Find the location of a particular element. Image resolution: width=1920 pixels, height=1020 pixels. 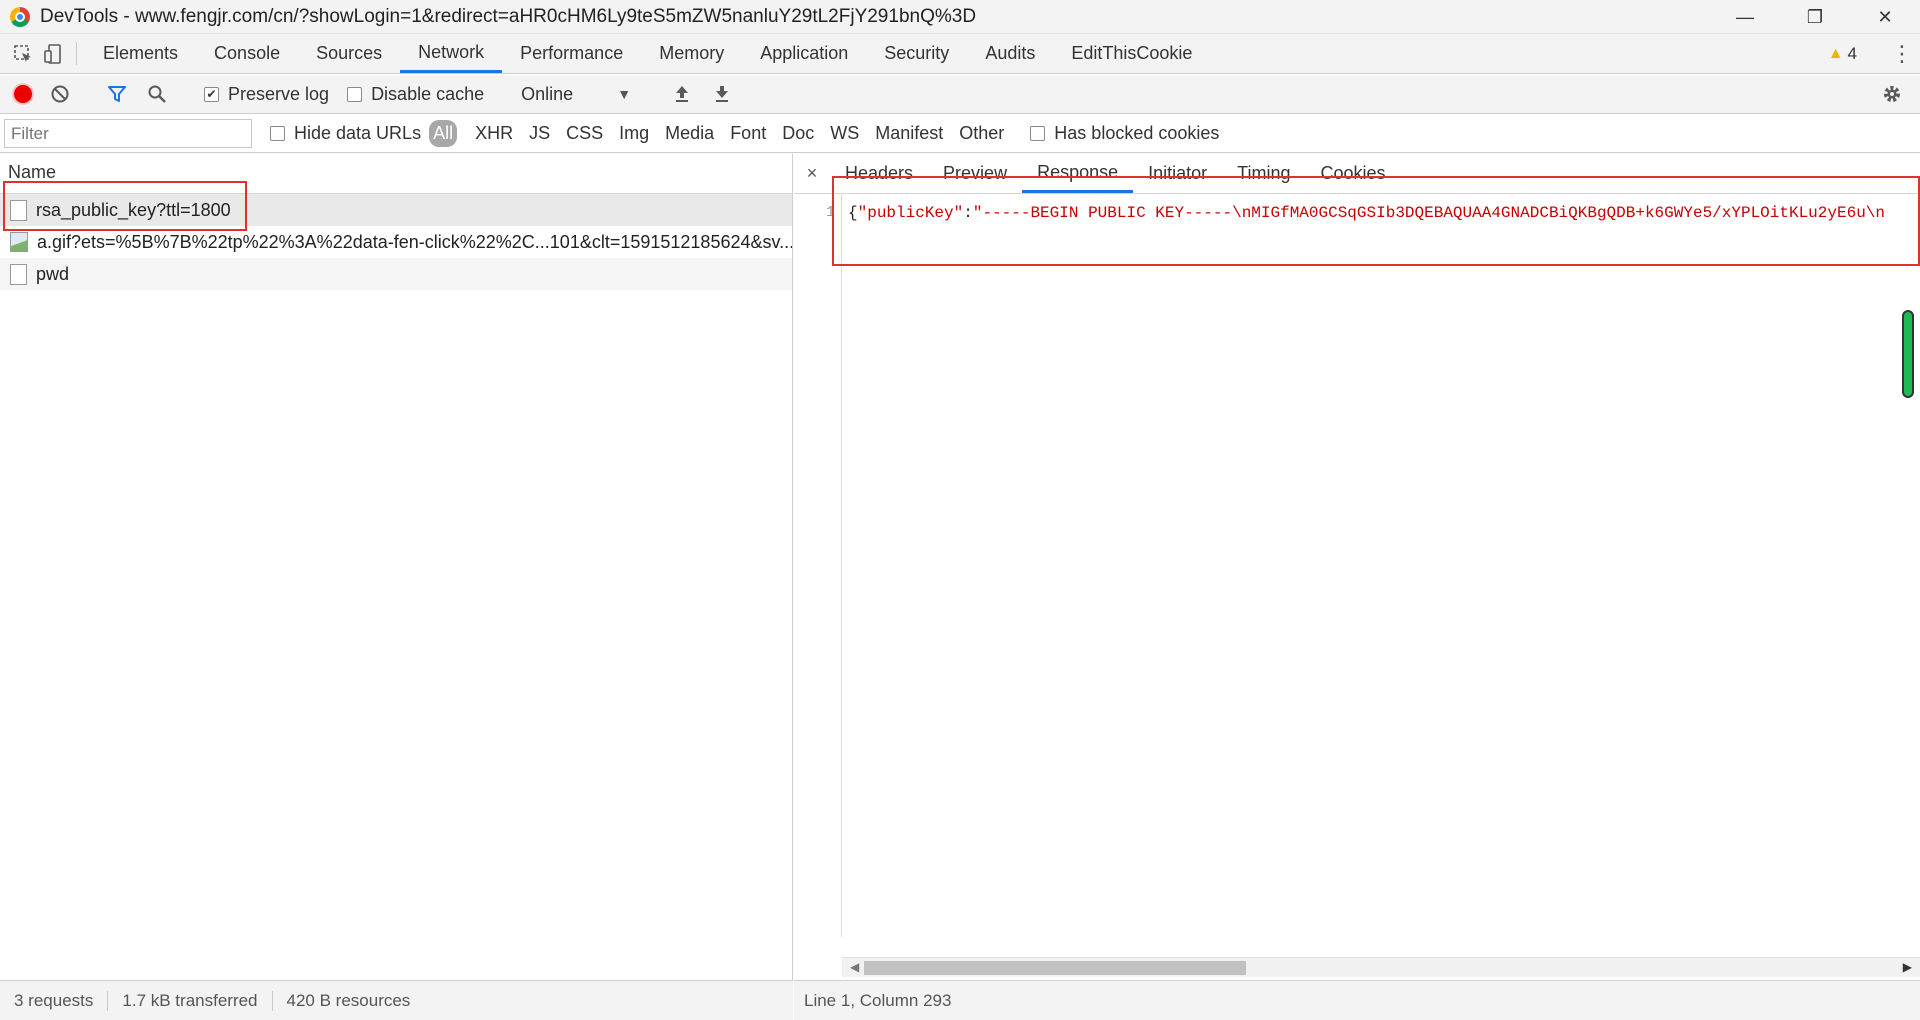

request-row: pwd is located at coordinates (396, 274).